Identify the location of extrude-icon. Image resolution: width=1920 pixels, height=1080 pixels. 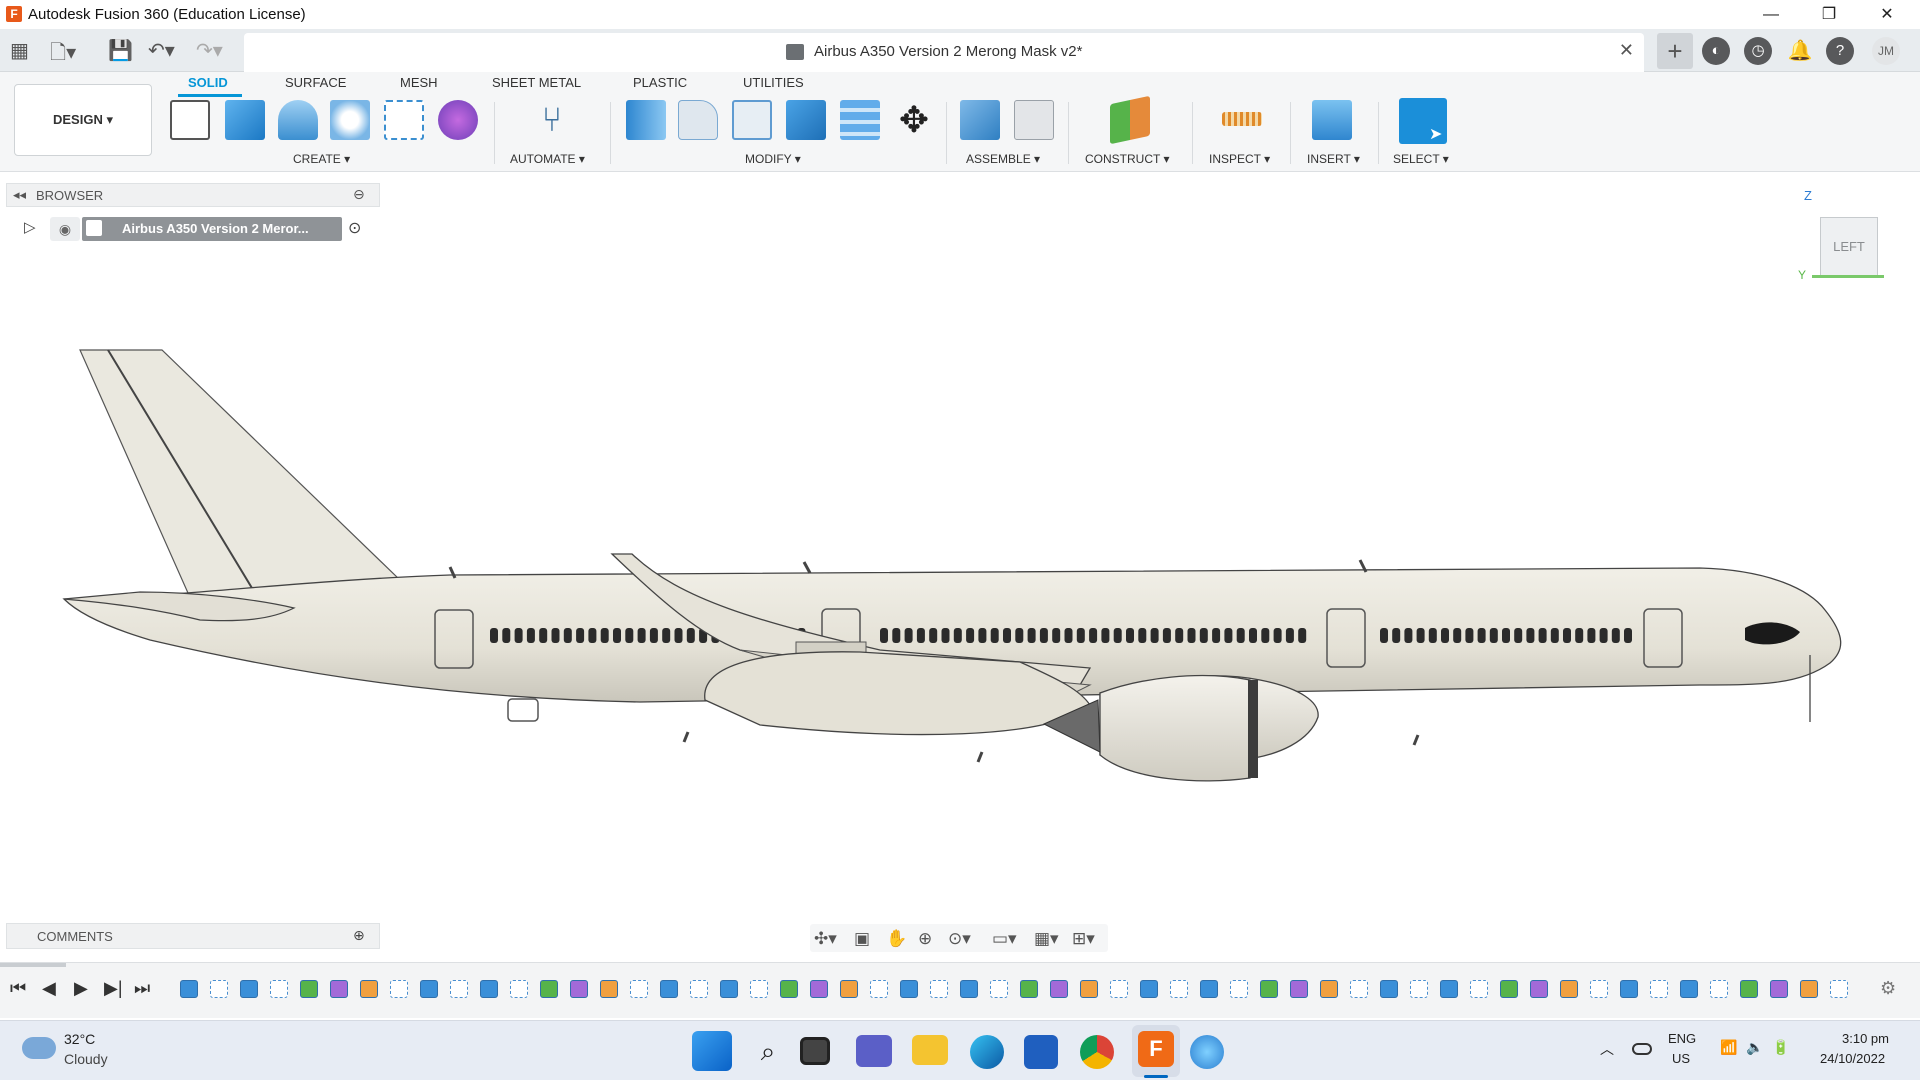
(245, 120).